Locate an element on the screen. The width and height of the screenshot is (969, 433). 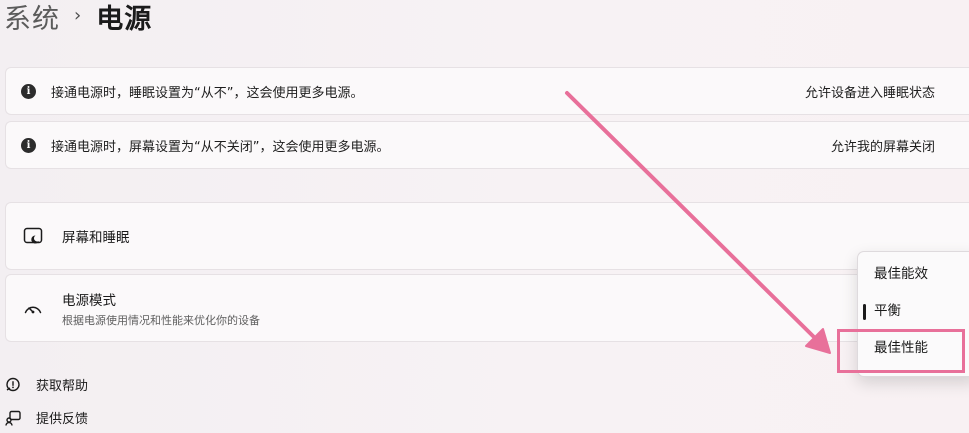
get-help-link: 获取帮助 is located at coordinates (46, 384).